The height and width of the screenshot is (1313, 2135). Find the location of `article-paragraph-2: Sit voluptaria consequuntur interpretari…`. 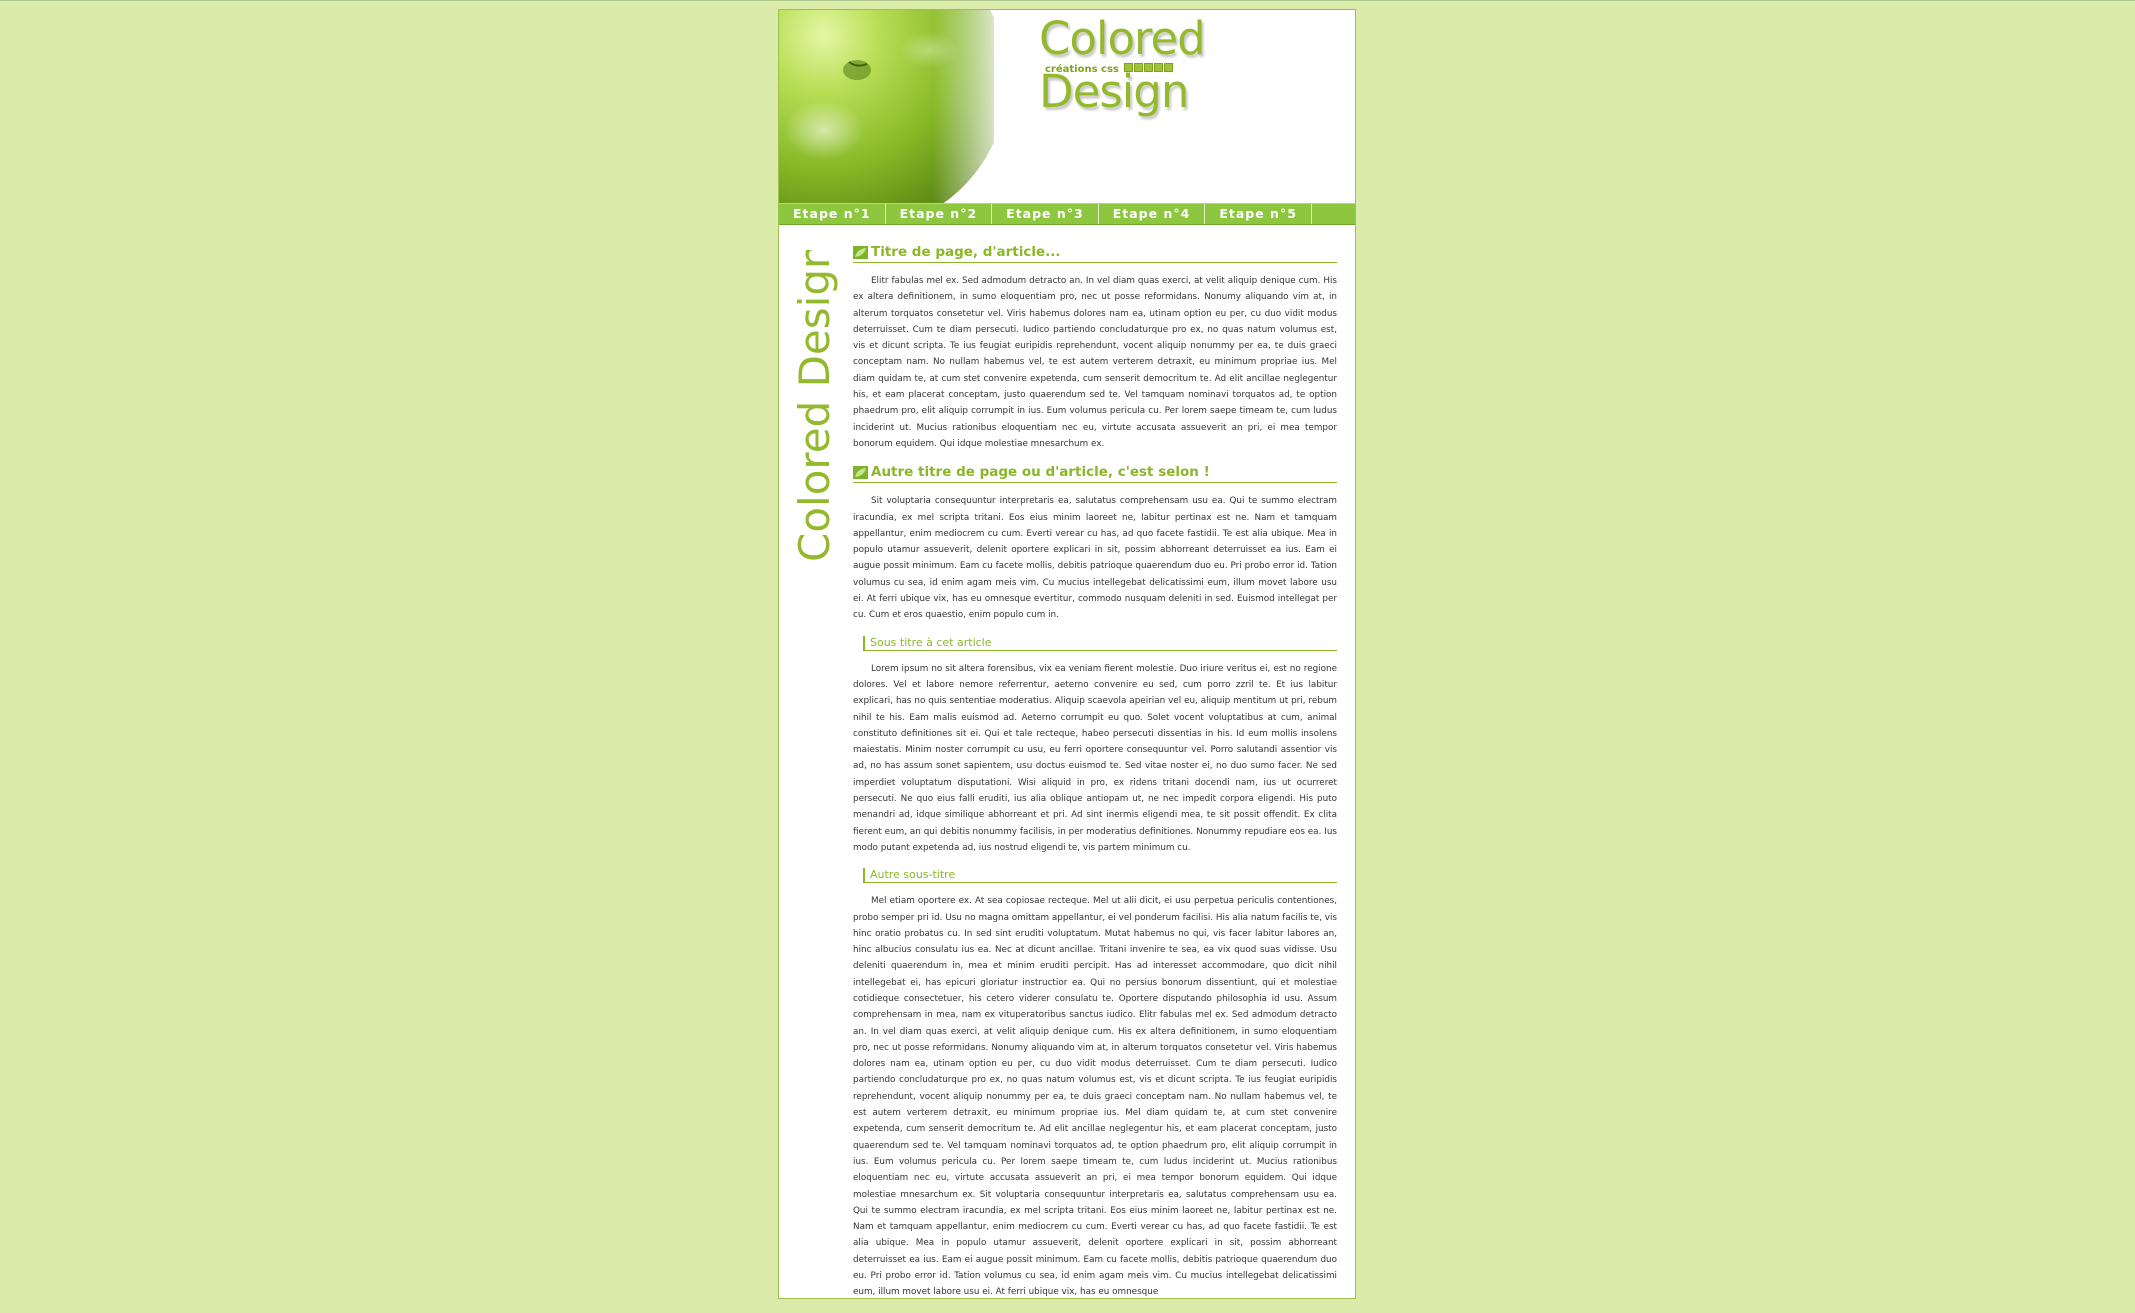

article-paragraph-2: Sit voluptaria consequuntur interpretari… is located at coordinates (1095, 558).